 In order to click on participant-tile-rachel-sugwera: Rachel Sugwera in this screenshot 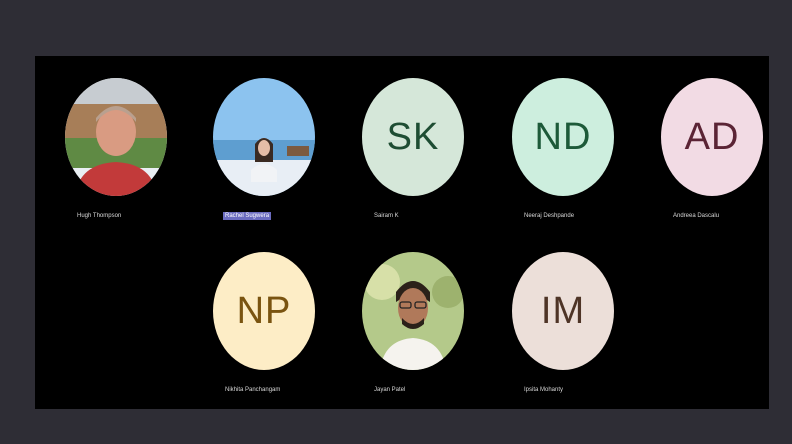, I will do `click(288, 158)`.